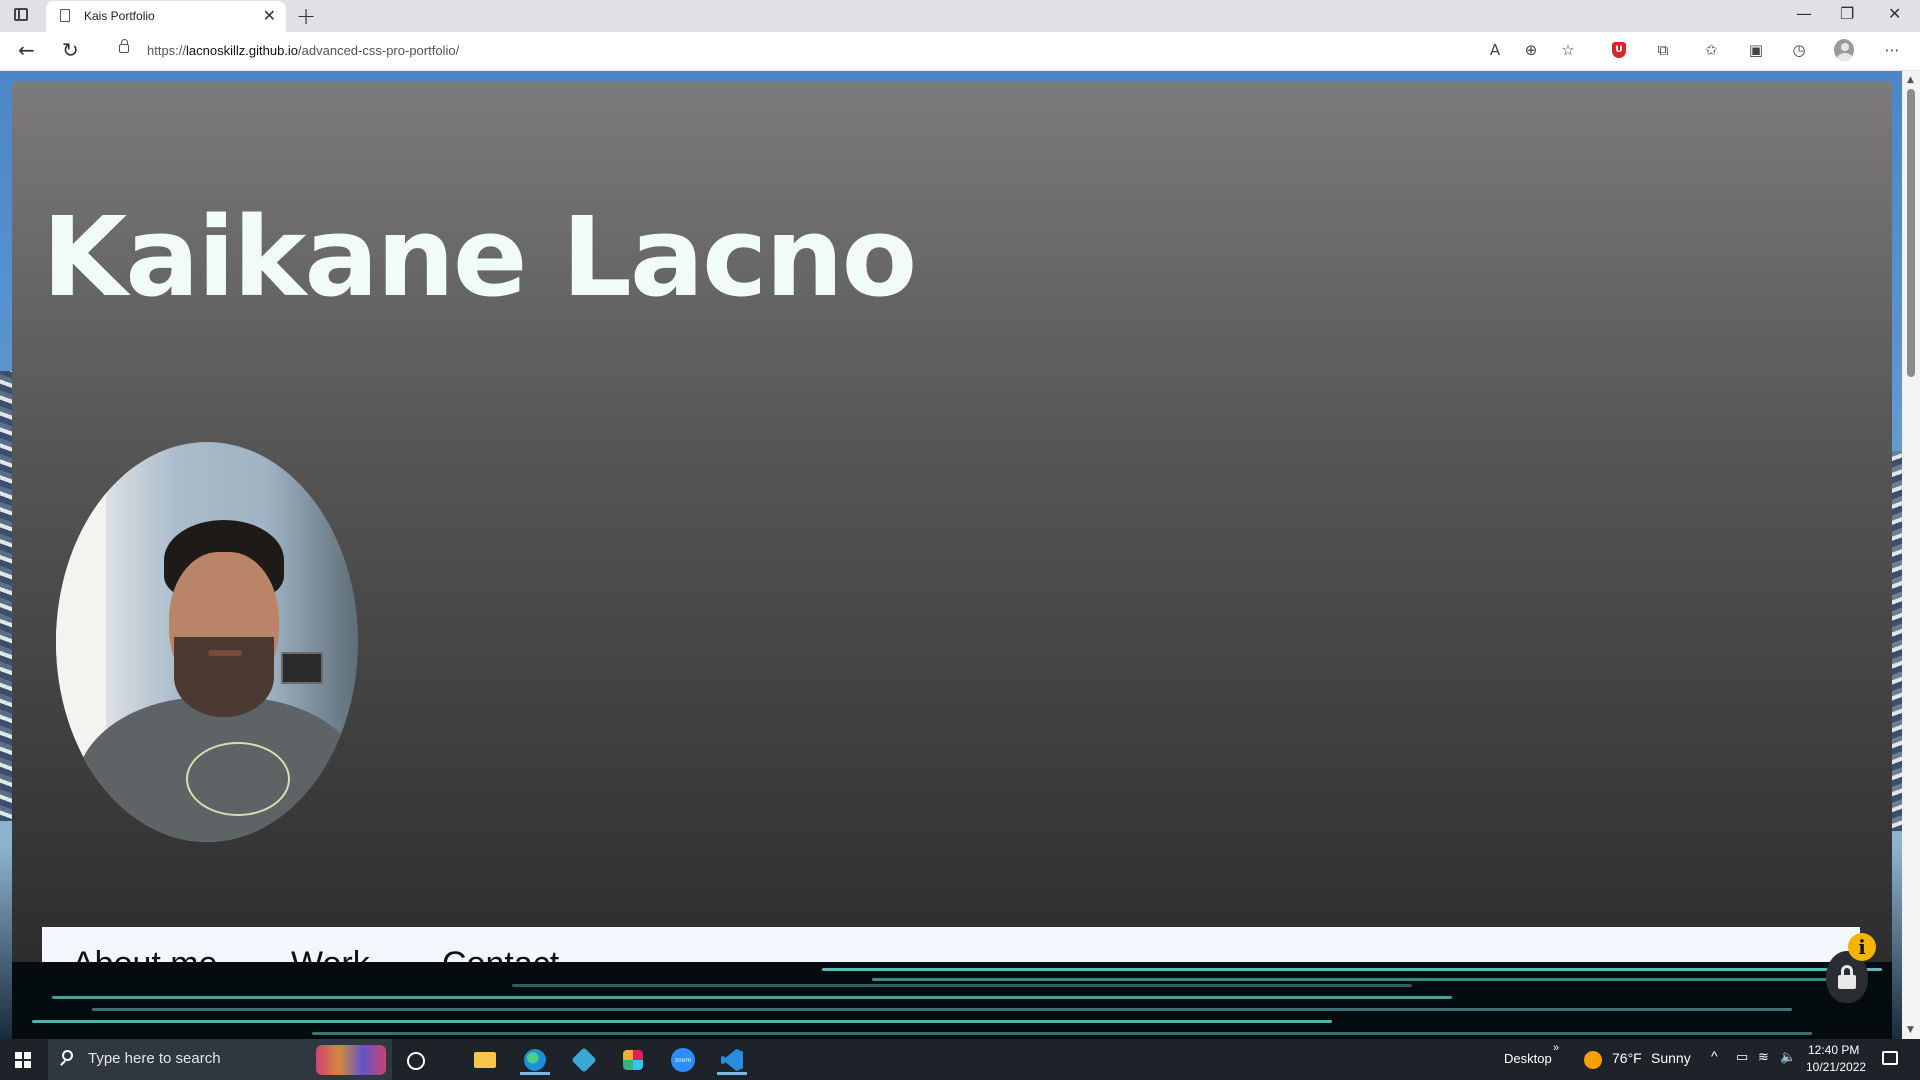 Image resolution: width=1920 pixels, height=1080 pixels. I want to click on close-window-button: ✕, so click(1894, 13).